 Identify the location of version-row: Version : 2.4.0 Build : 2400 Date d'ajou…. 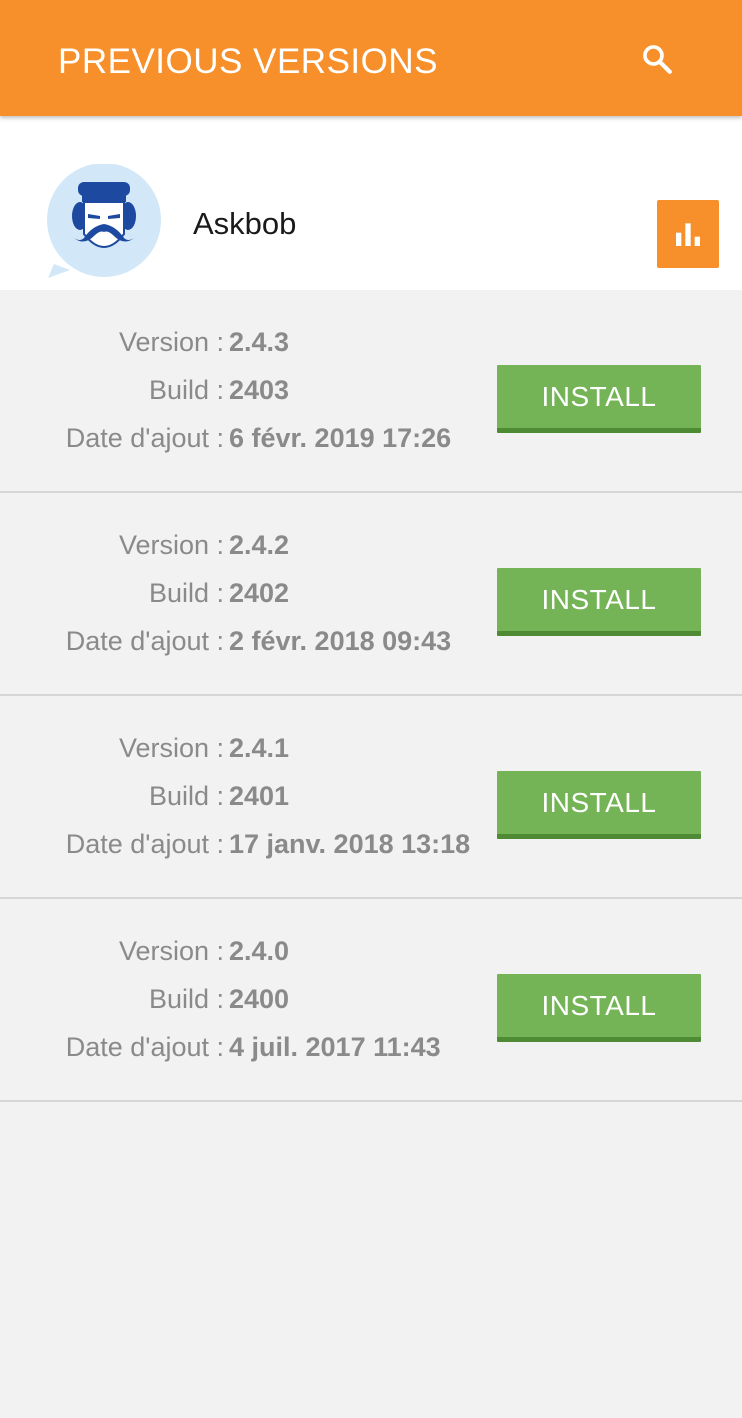
(371, 1000).